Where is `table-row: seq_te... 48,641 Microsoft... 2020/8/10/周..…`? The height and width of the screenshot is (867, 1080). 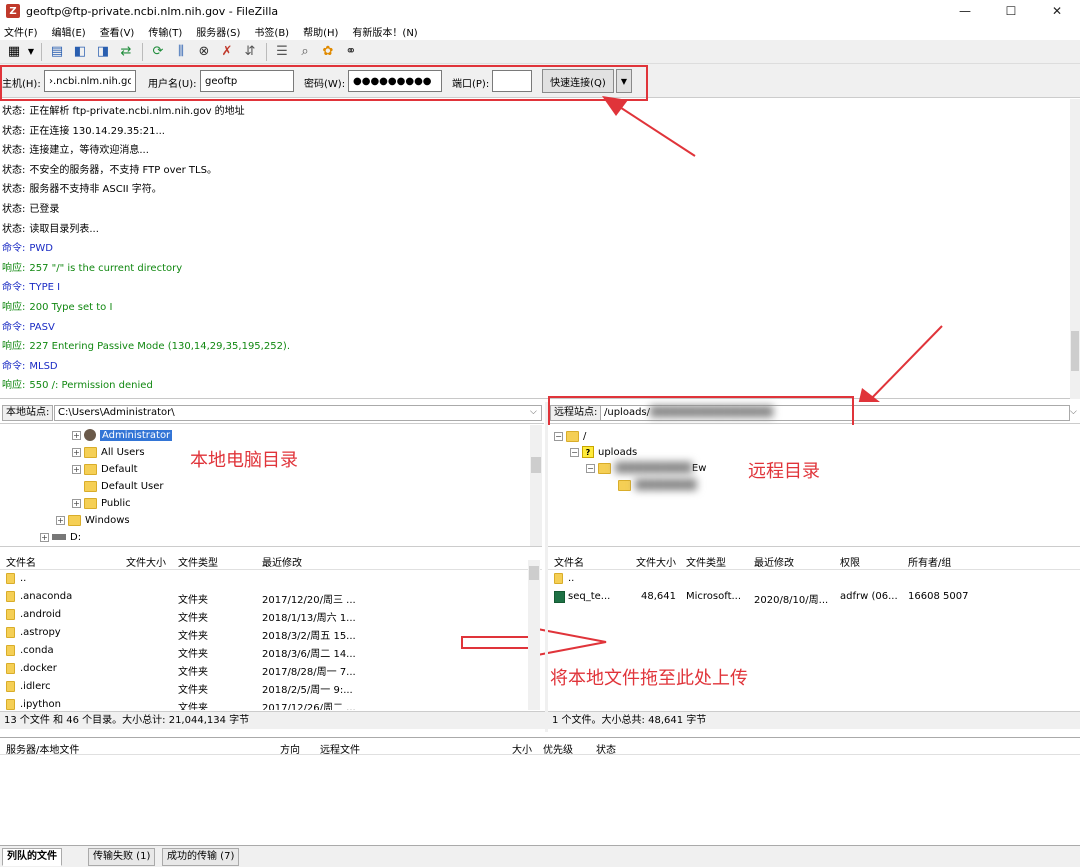
table-row: seq_te... 48,641 Microsoft... 2020/8/10/周..… is located at coordinates (814, 597).